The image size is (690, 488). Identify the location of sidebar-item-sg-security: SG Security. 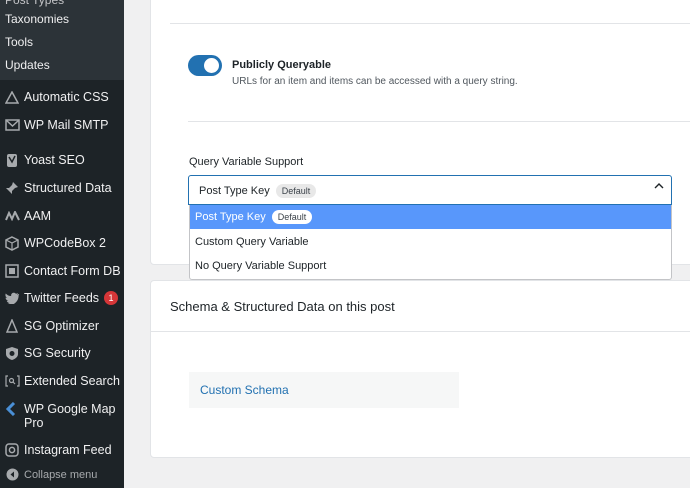
(62, 353).